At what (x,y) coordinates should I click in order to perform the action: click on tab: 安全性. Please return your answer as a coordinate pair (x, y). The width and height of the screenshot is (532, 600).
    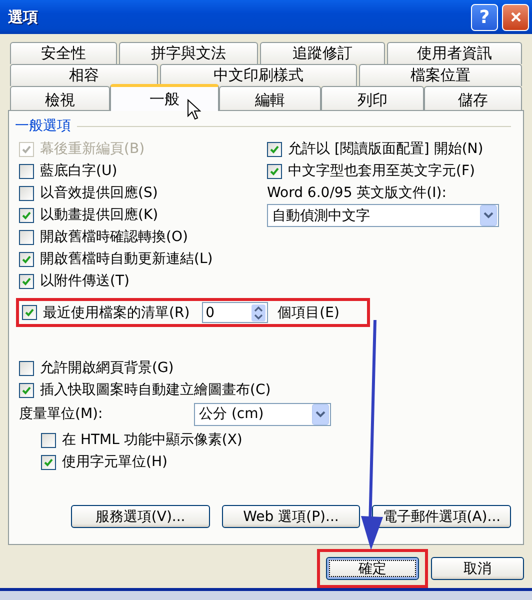
    Looking at the image, I should click on (63, 53).